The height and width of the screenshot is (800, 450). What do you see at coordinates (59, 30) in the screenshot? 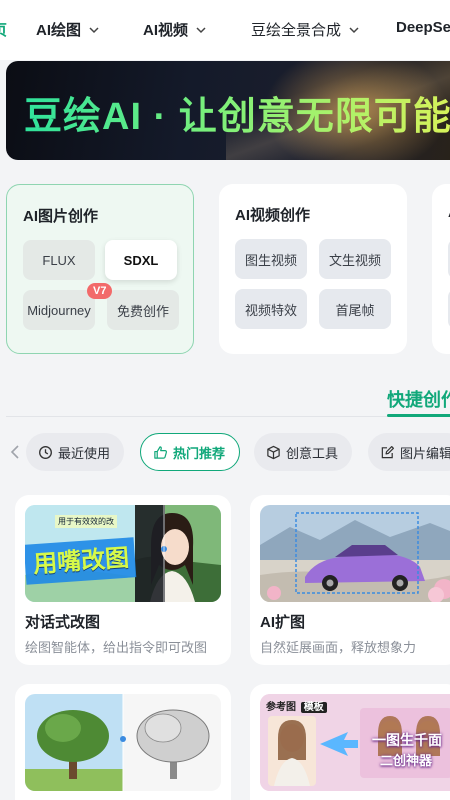
I see `nav-label: AI绘图` at bounding box center [59, 30].